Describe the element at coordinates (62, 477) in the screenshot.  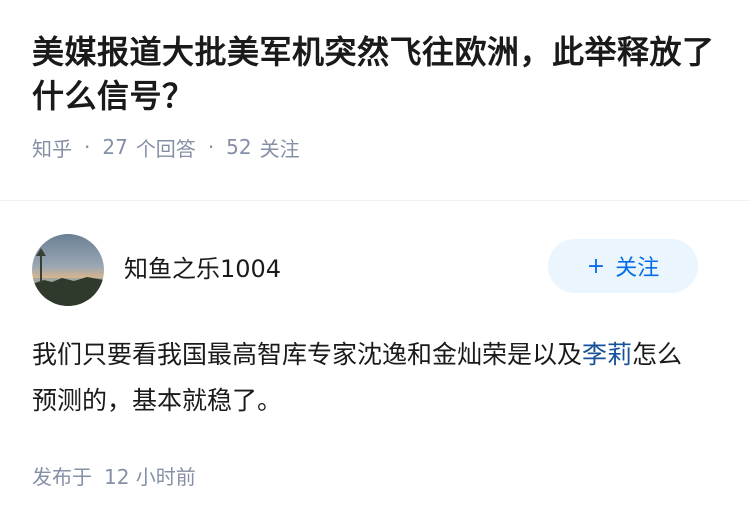
I see `publish-time-prefix: 发布于` at that location.